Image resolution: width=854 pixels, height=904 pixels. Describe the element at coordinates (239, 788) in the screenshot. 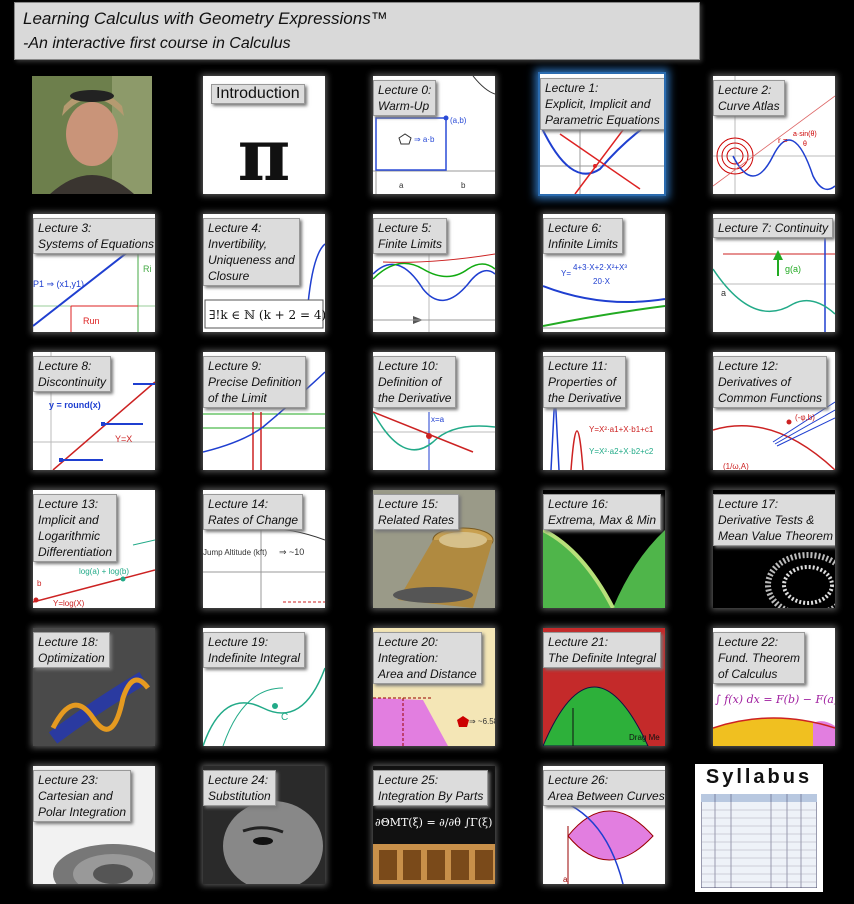

I see `lecture-24-label: Lecture 24: Substitution` at that location.